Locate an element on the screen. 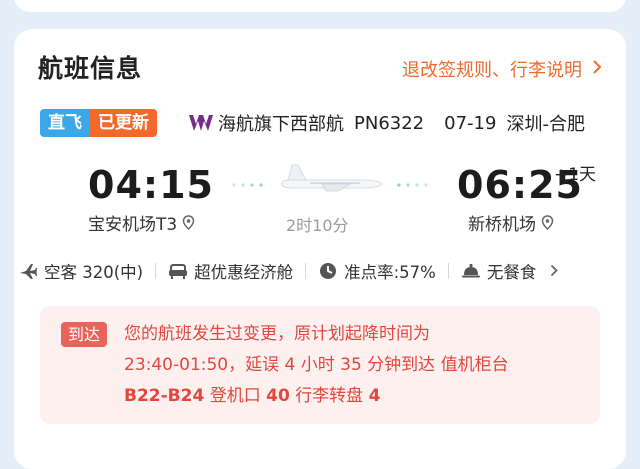 The image size is (640, 469). airline-logo-icon is located at coordinates (201, 123).